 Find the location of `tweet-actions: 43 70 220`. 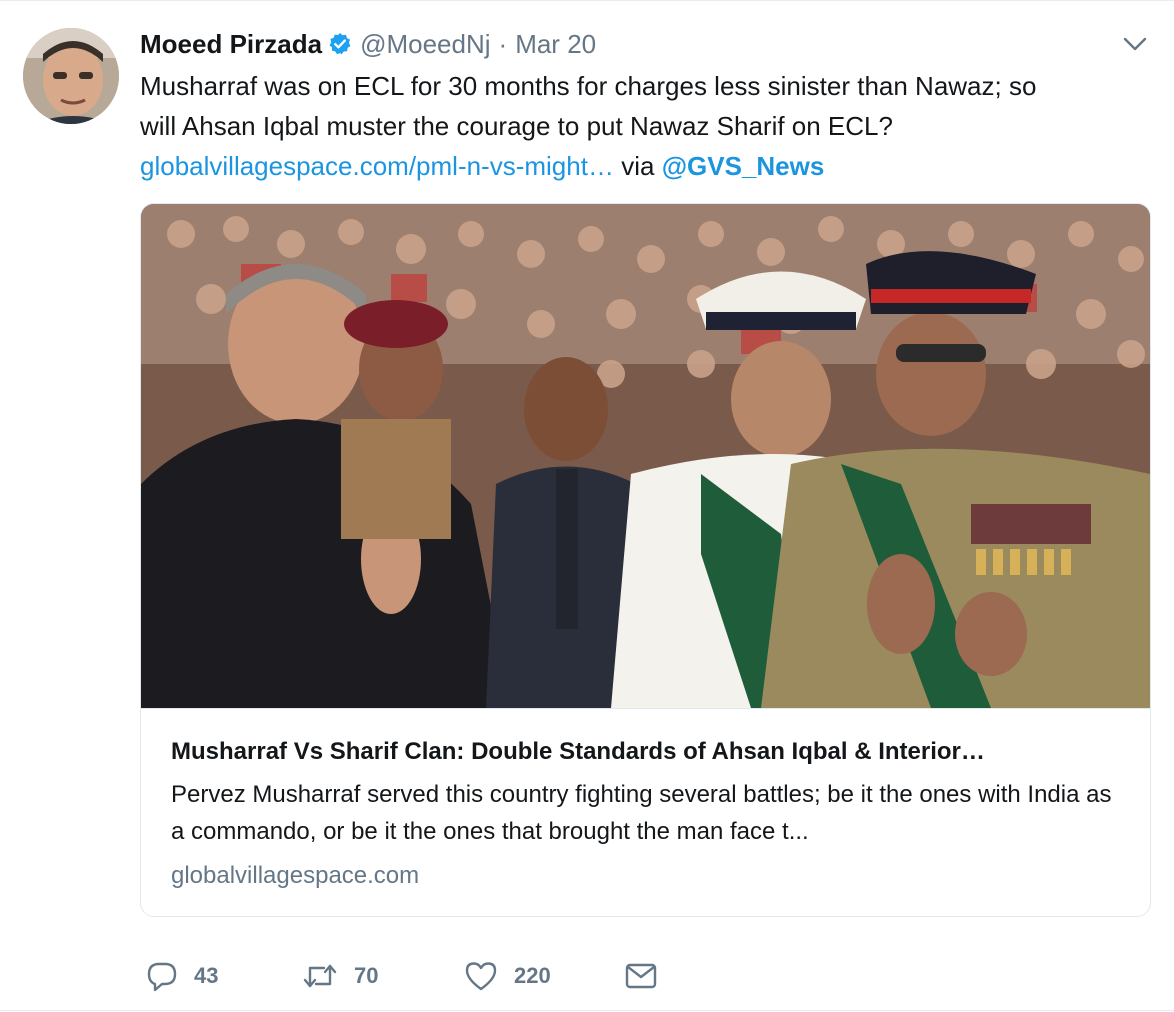

tweet-actions: 43 70 220 is located at coordinates (496, 976).